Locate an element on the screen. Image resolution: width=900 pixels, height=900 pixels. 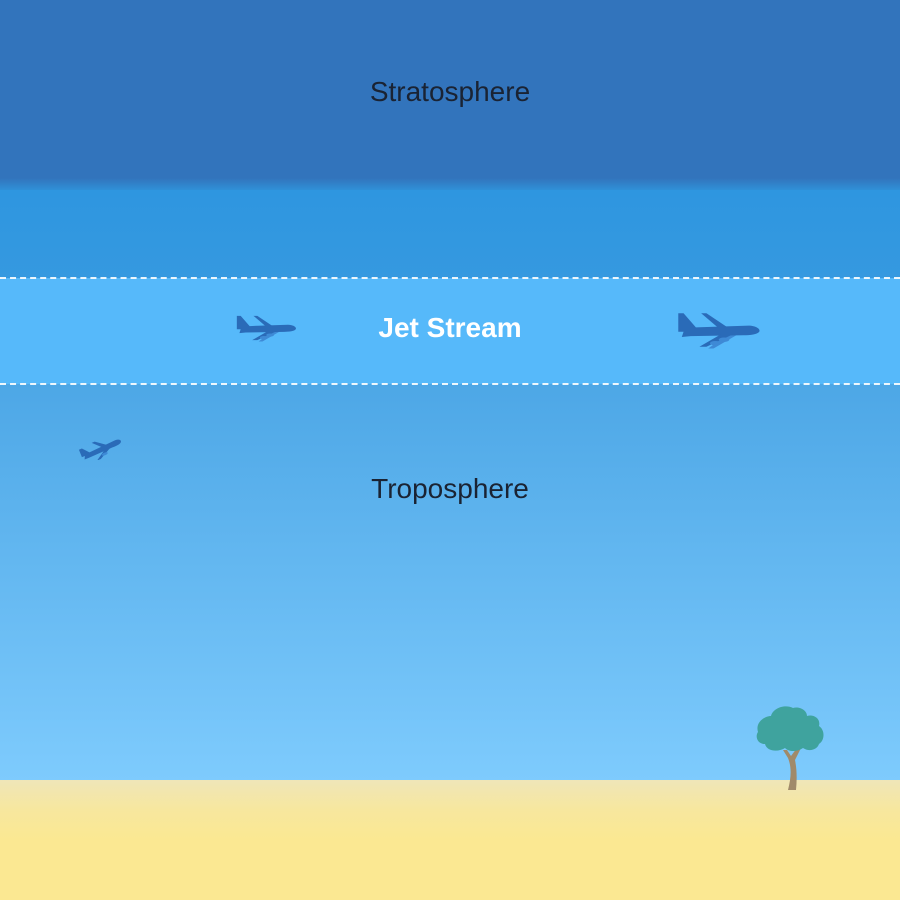
tree-icon is located at coordinates (790, 748).